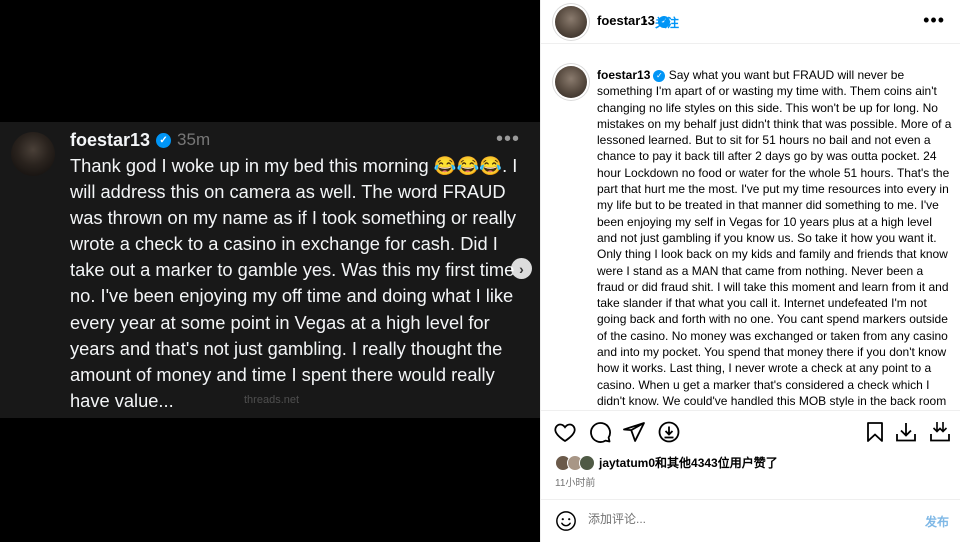 The height and width of the screenshot is (542, 960). What do you see at coordinates (940, 432) in the screenshot?
I see `download-all-icon` at bounding box center [940, 432].